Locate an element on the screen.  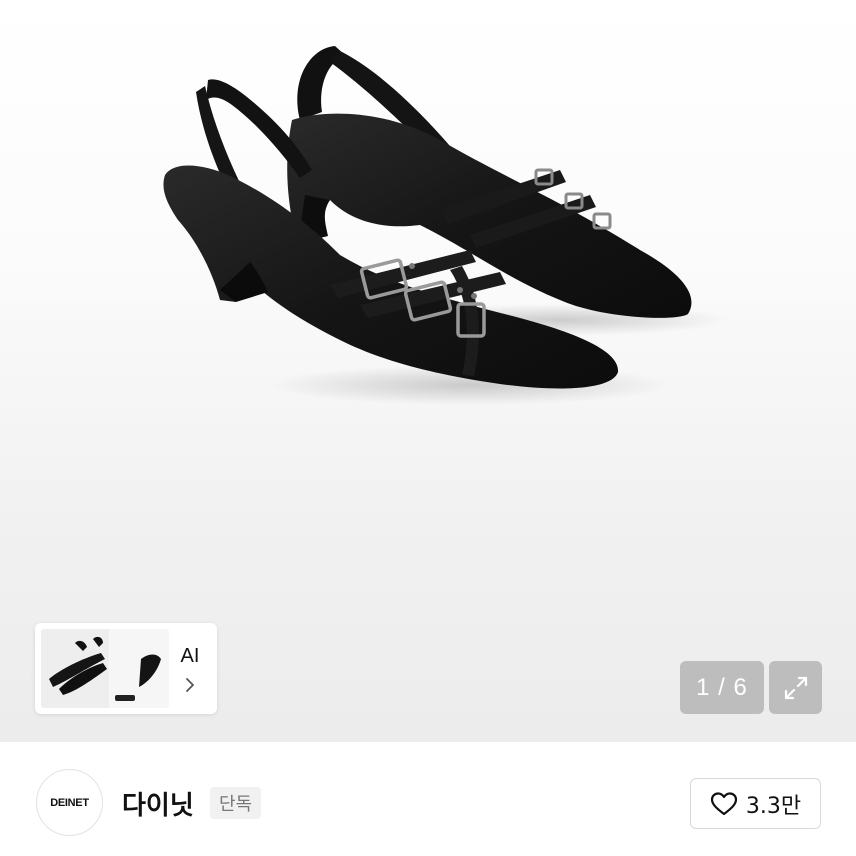
expand-button is located at coordinates (795, 687).